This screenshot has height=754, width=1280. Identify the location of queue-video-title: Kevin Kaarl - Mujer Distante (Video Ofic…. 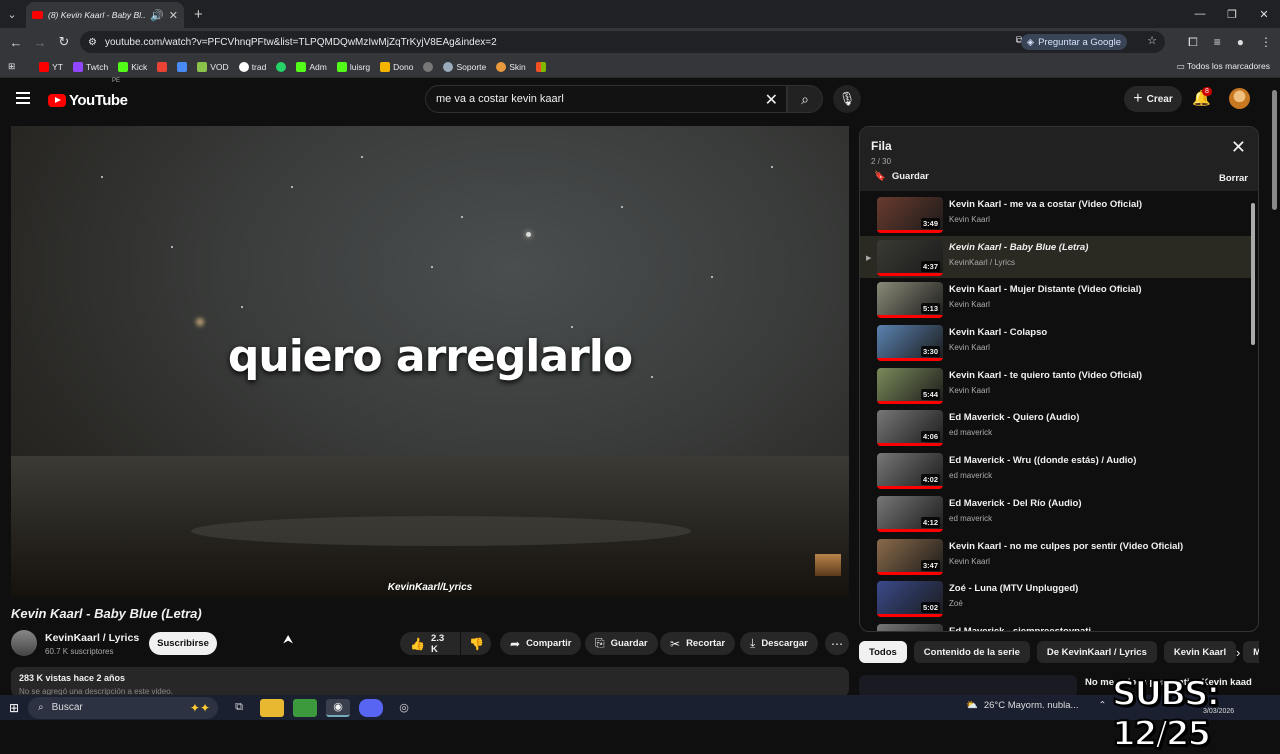
(1099, 289).